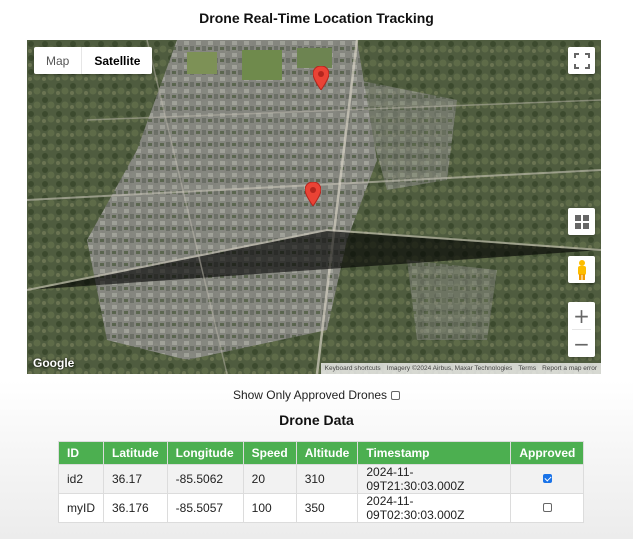 Image resolution: width=633 pixels, height=539 pixels. Describe the element at coordinates (81, 479) in the screenshot. I see `cell-id: id2` at that location.